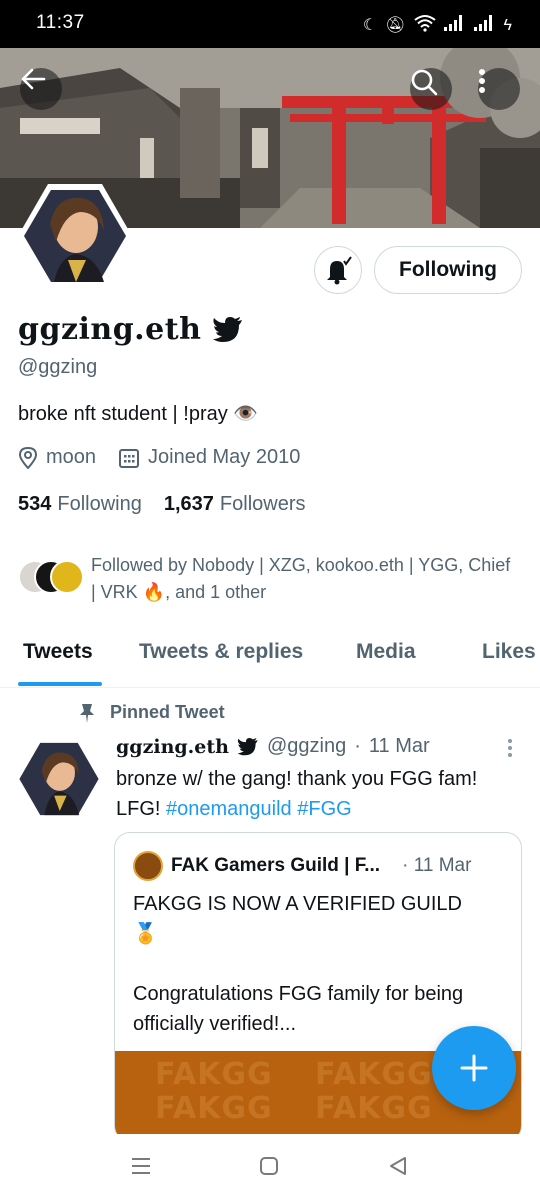  I want to click on compose-tweet-button, so click(474, 1068).